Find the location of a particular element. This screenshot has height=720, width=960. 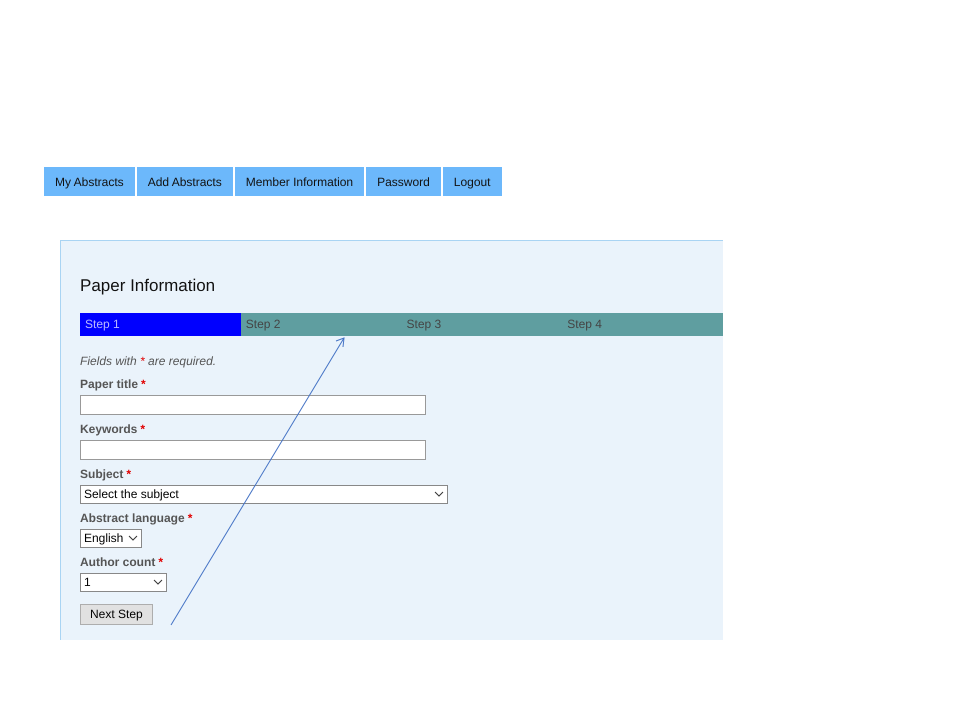

required-note: Fields with * are required. is located at coordinates (149, 361).